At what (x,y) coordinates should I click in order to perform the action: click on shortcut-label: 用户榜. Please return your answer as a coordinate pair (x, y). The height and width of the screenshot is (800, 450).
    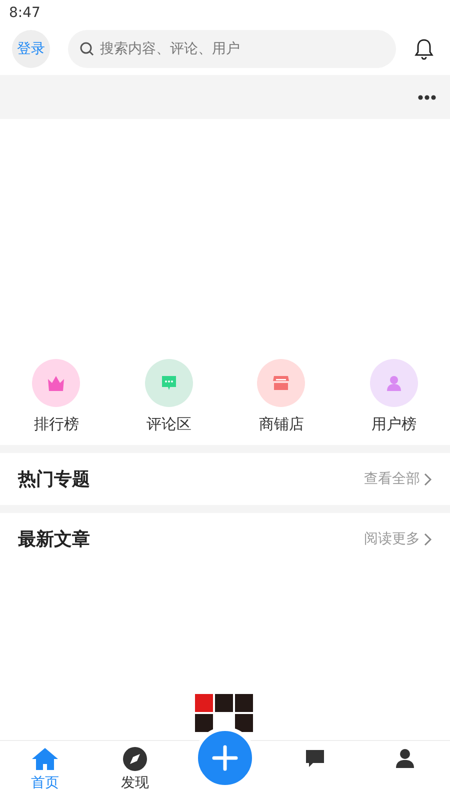
    Looking at the image, I should click on (393, 424).